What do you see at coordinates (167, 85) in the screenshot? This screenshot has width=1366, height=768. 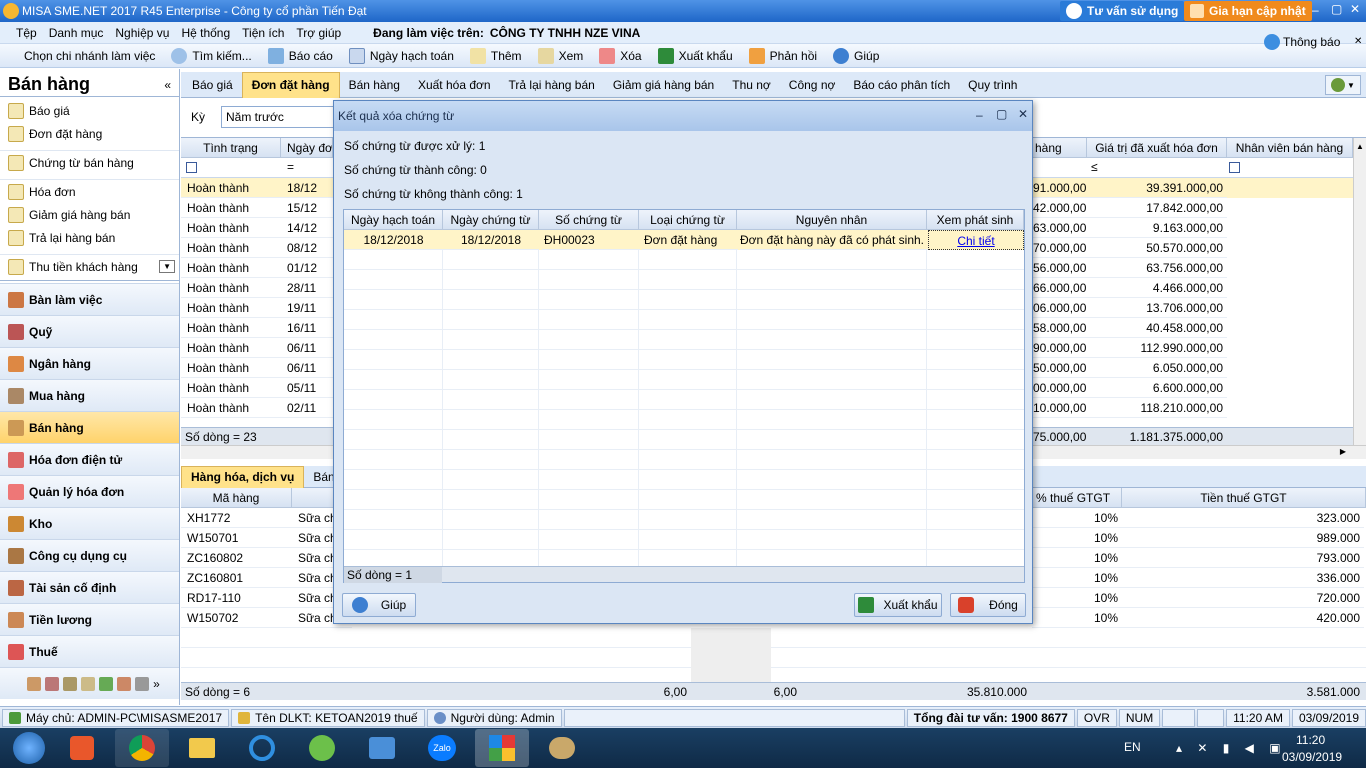 I see `collapse-icon: «` at bounding box center [167, 85].